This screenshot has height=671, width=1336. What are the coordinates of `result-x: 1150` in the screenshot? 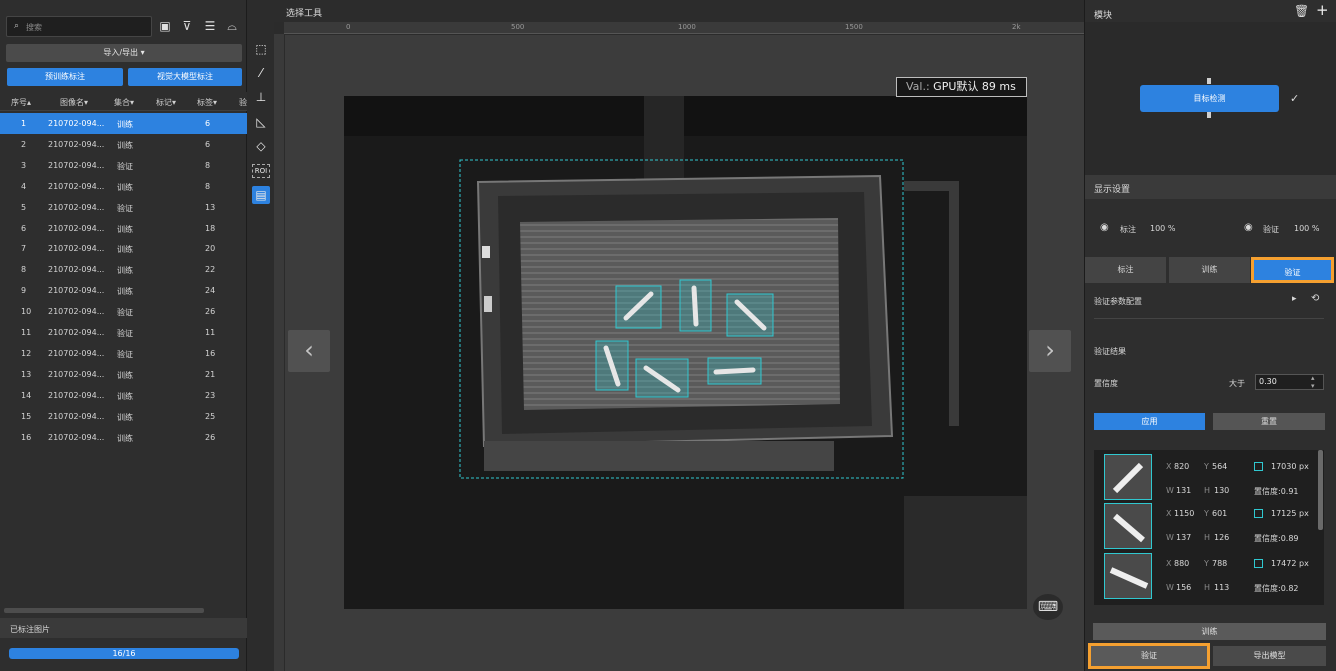 It's located at (1184, 513).